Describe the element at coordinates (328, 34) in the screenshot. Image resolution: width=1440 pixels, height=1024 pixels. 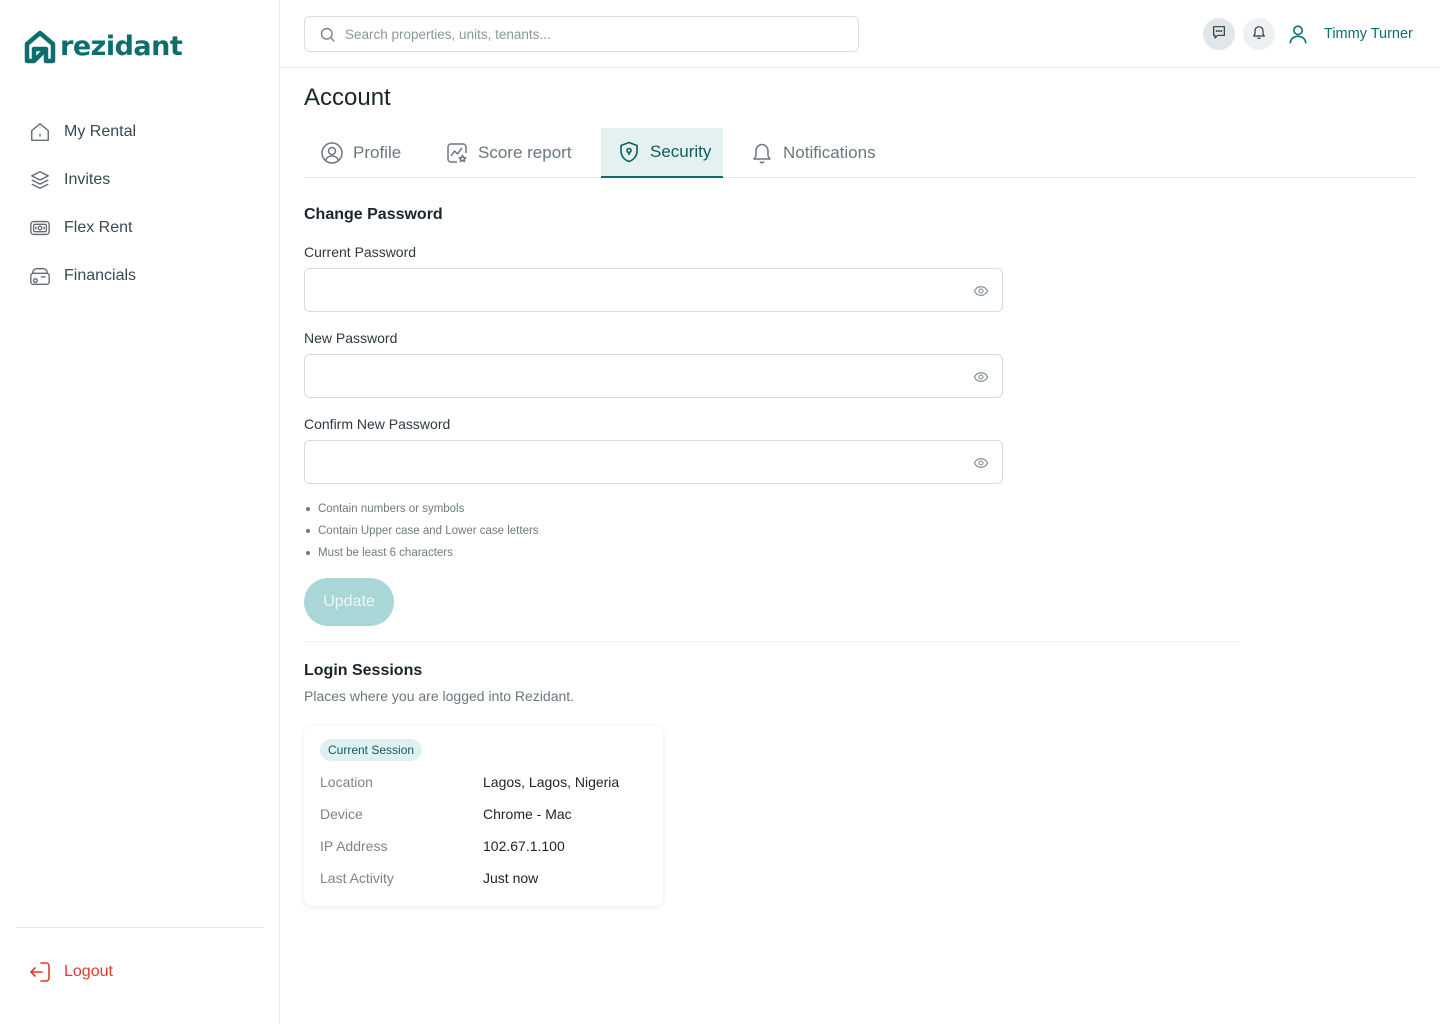
I see `search-icon` at that location.